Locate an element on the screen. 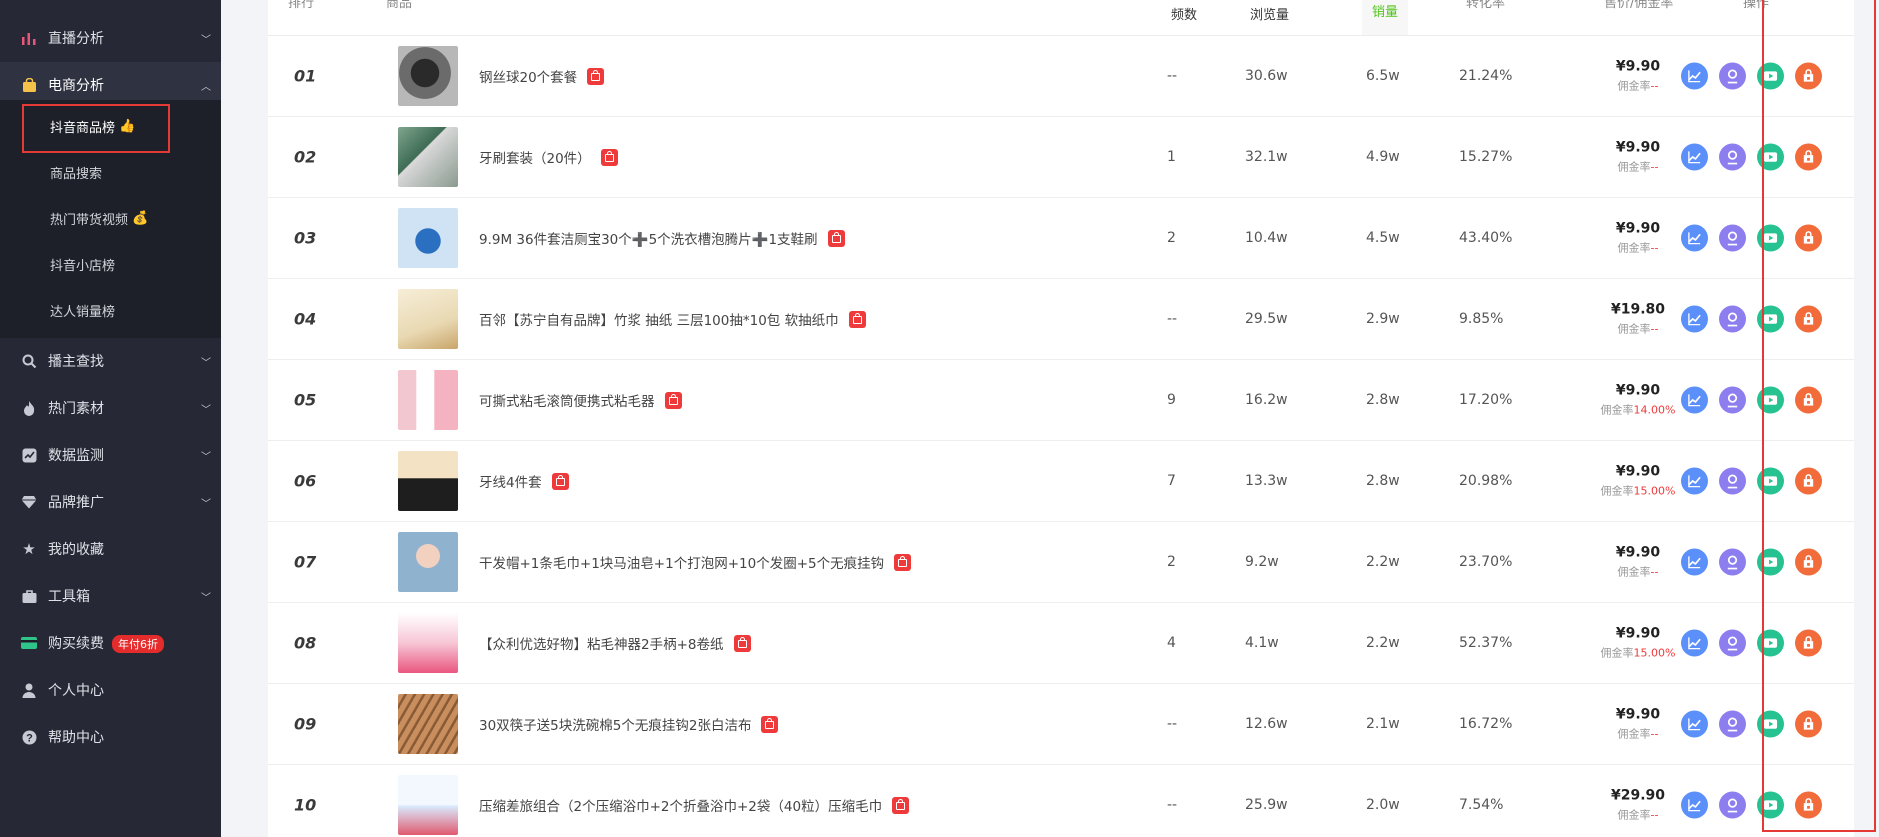 The image size is (1879, 837). product-name-link: 钢丝球20个套餐 is located at coordinates (542, 76).